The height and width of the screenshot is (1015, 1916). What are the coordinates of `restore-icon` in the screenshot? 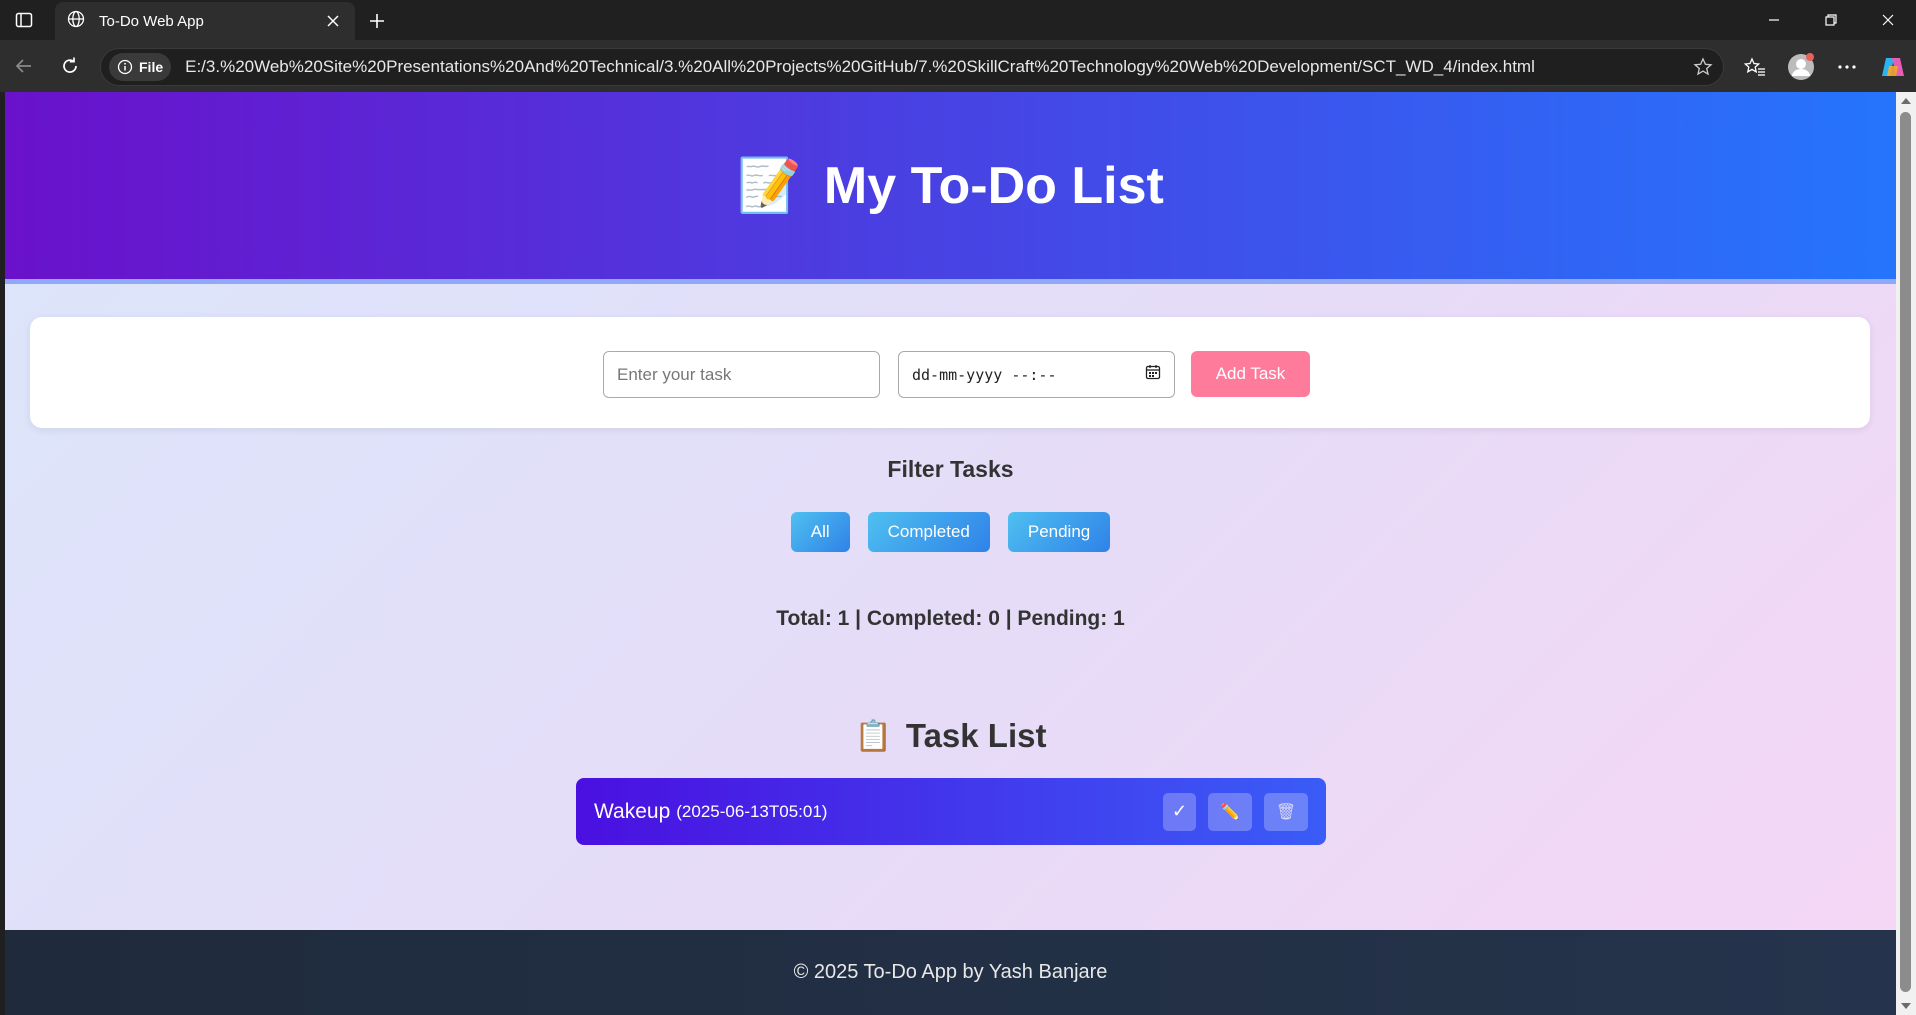 It's located at (1830, 20).